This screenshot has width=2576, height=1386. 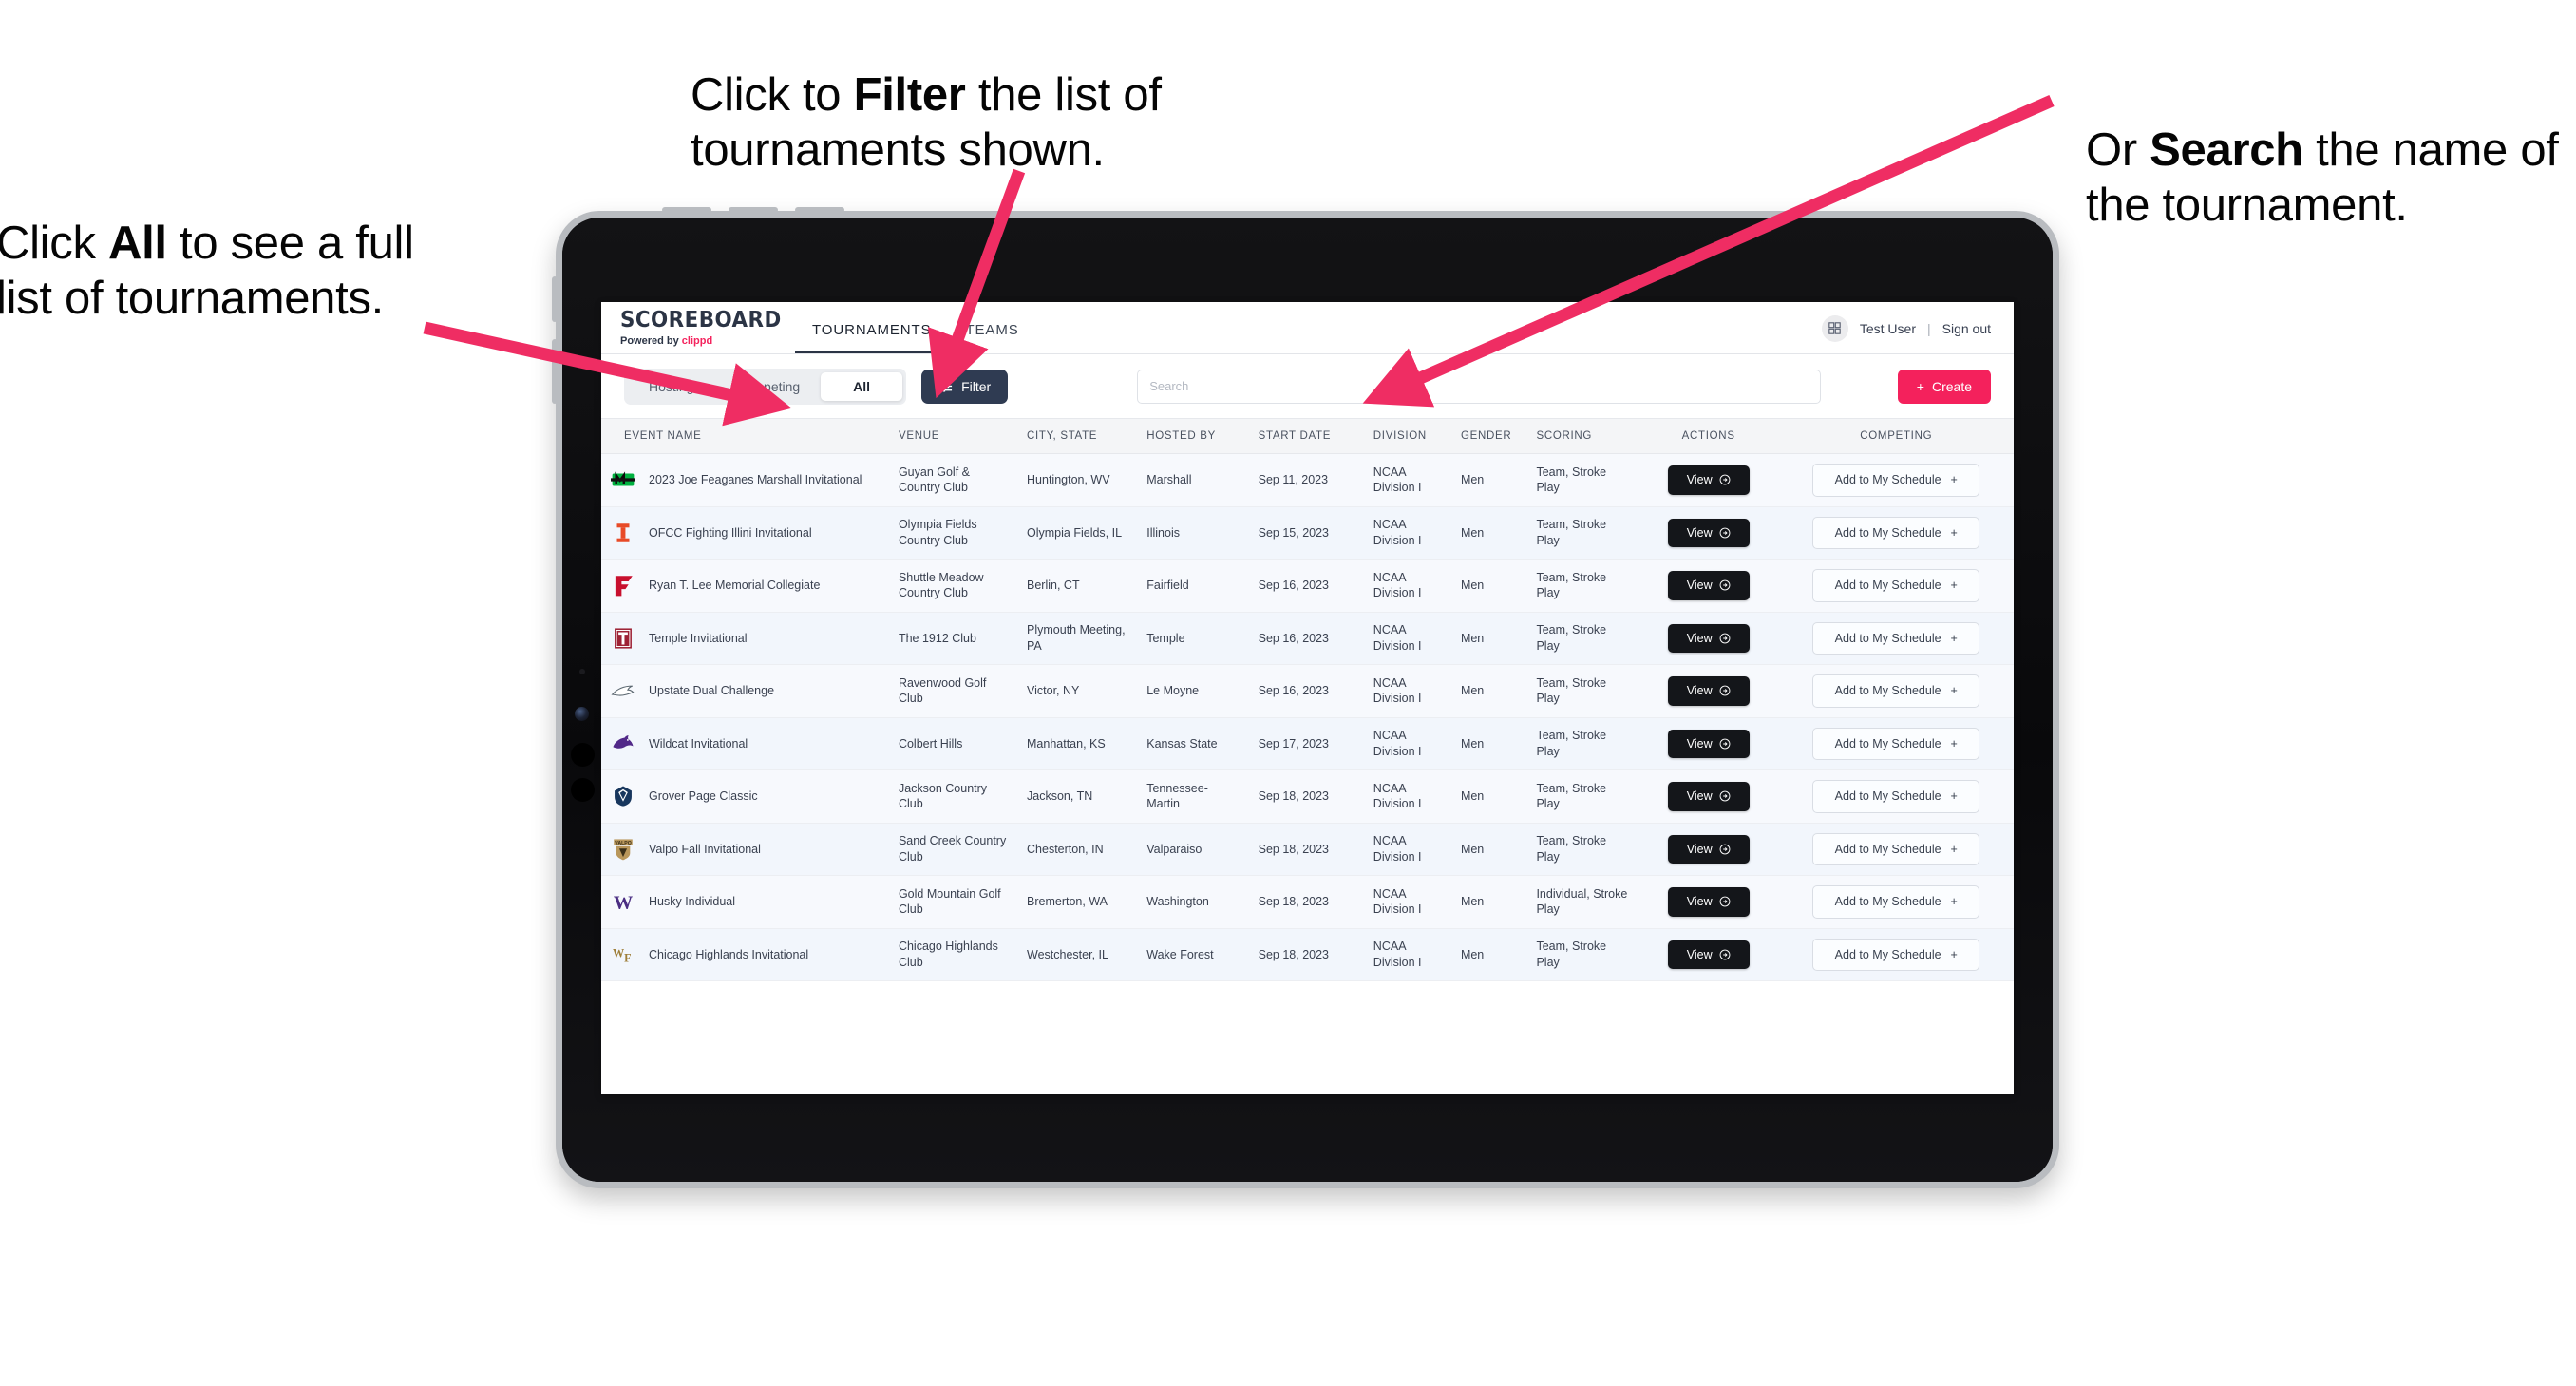 What do you see at coordinates (1193, 480) in the screenshot?
I see `cell-hosted-by: Marshall` at bounding box center [1193, 480].